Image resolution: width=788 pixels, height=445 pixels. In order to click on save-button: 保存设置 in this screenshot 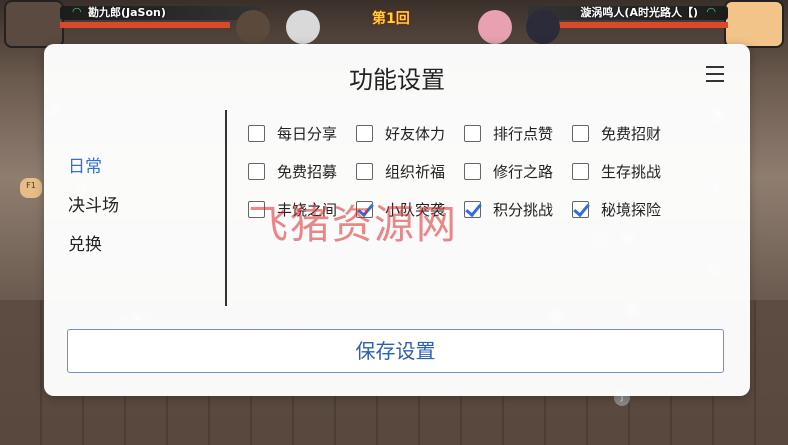, I will do `click(395, 351)`.